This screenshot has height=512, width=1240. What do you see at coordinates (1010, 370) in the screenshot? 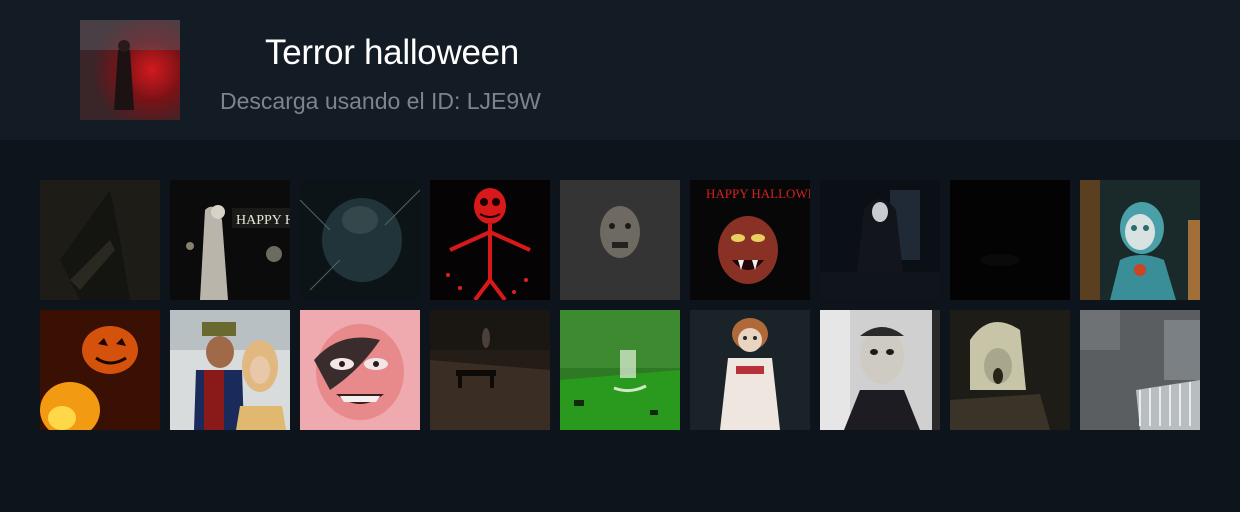
I see `sticker-screaming-old-woman` at bounding box center [1010, 370].